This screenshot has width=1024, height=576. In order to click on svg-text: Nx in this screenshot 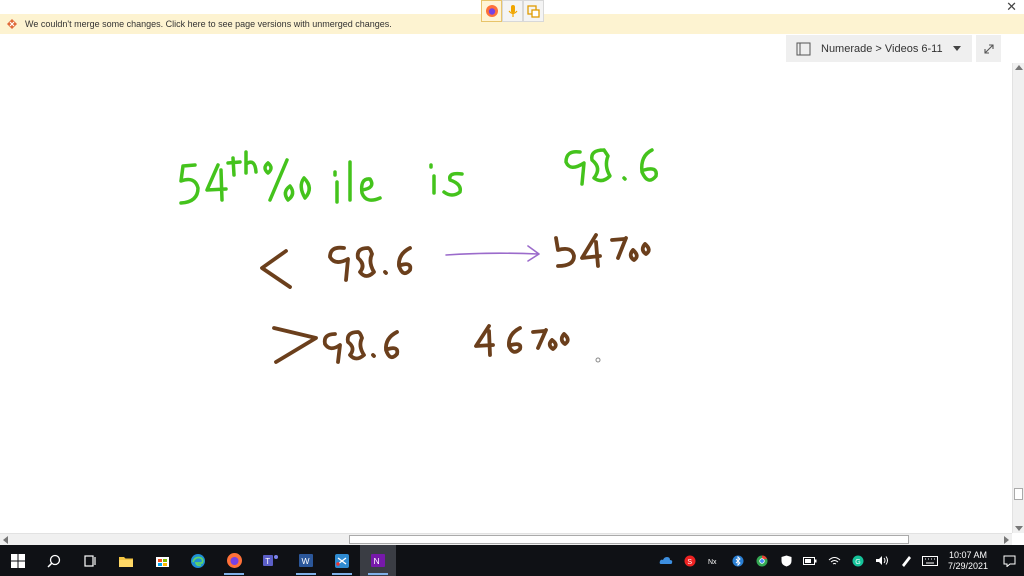, I will do `click(712, 562)`.